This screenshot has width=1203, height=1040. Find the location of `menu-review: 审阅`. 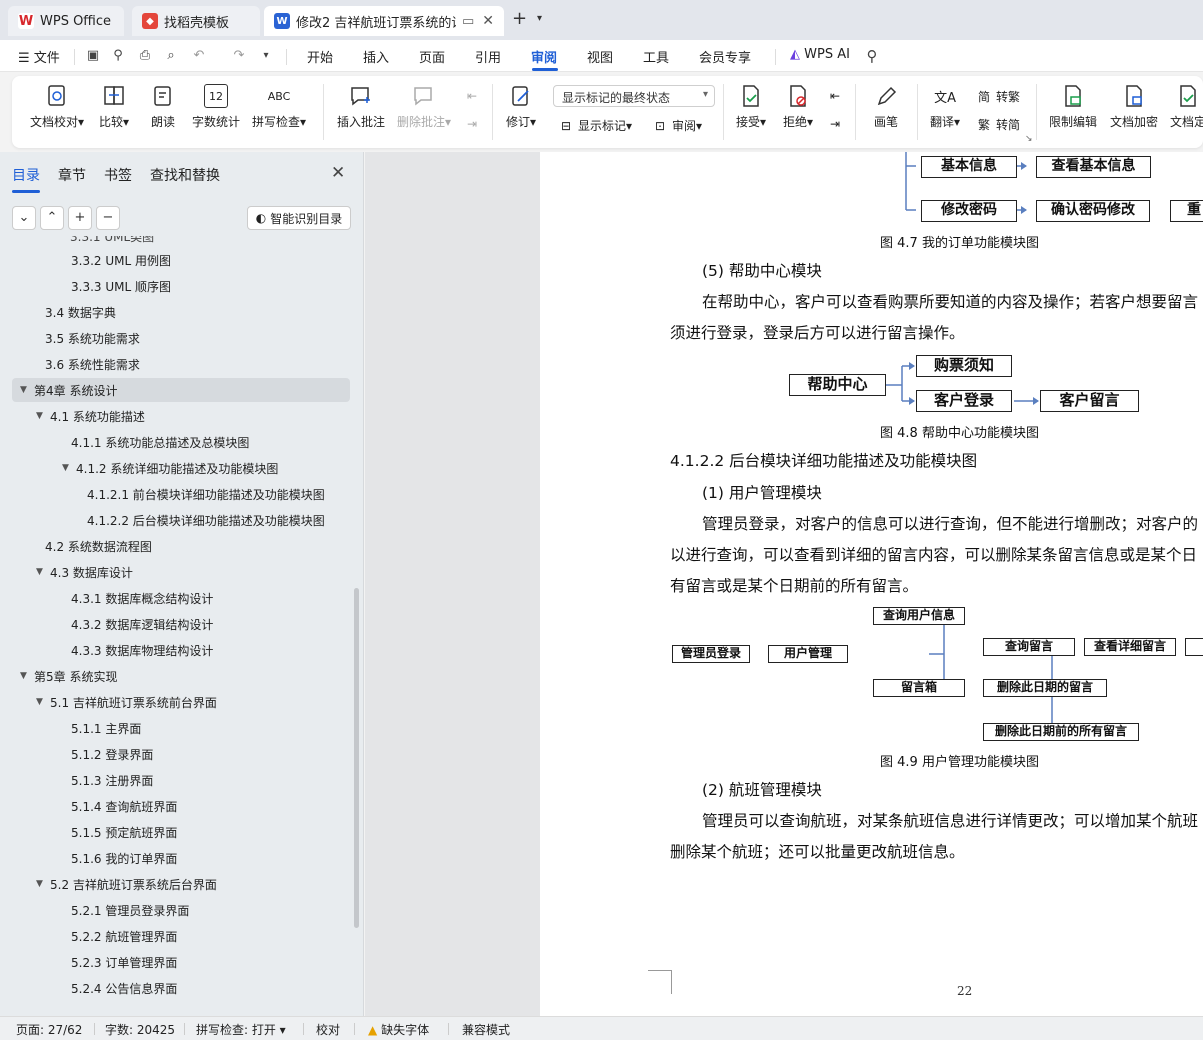

menu-review: 审阅 is located at coordinates (544, 56).